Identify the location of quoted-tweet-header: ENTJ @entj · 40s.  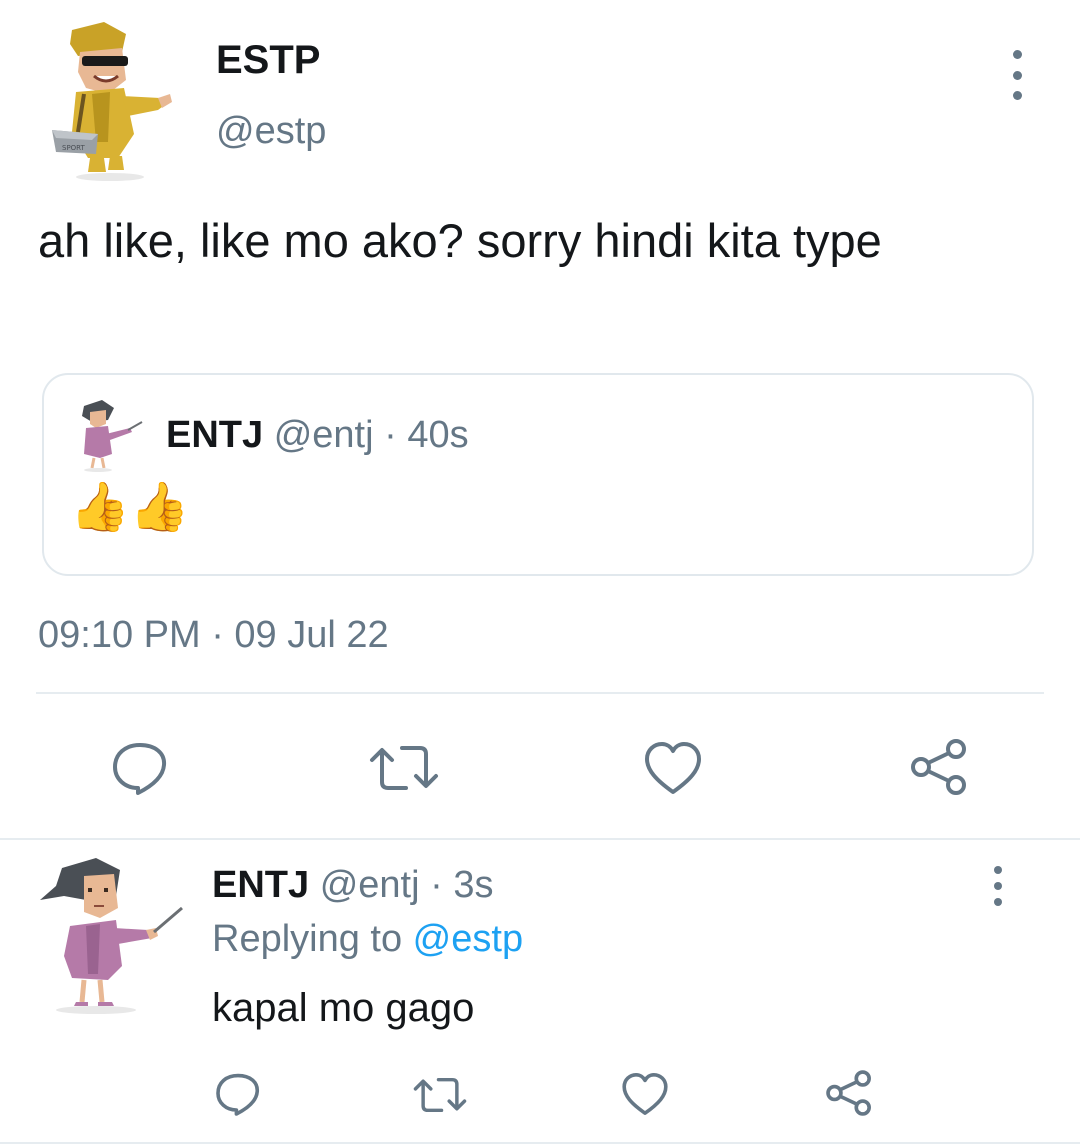
(317, 435).